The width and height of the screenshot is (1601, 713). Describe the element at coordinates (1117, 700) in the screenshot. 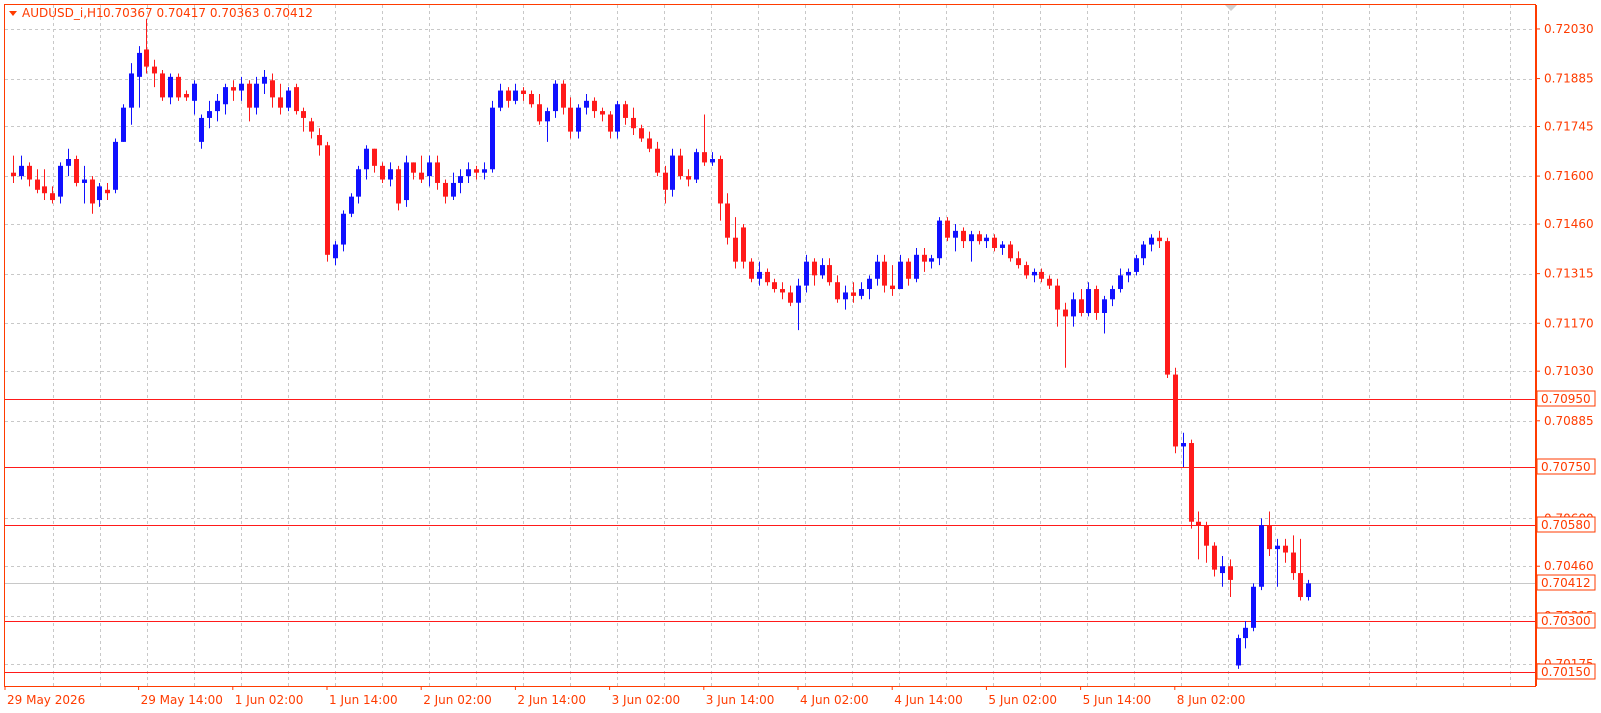

I see `time-tick-label: 5 Jun 14:00` at that location.